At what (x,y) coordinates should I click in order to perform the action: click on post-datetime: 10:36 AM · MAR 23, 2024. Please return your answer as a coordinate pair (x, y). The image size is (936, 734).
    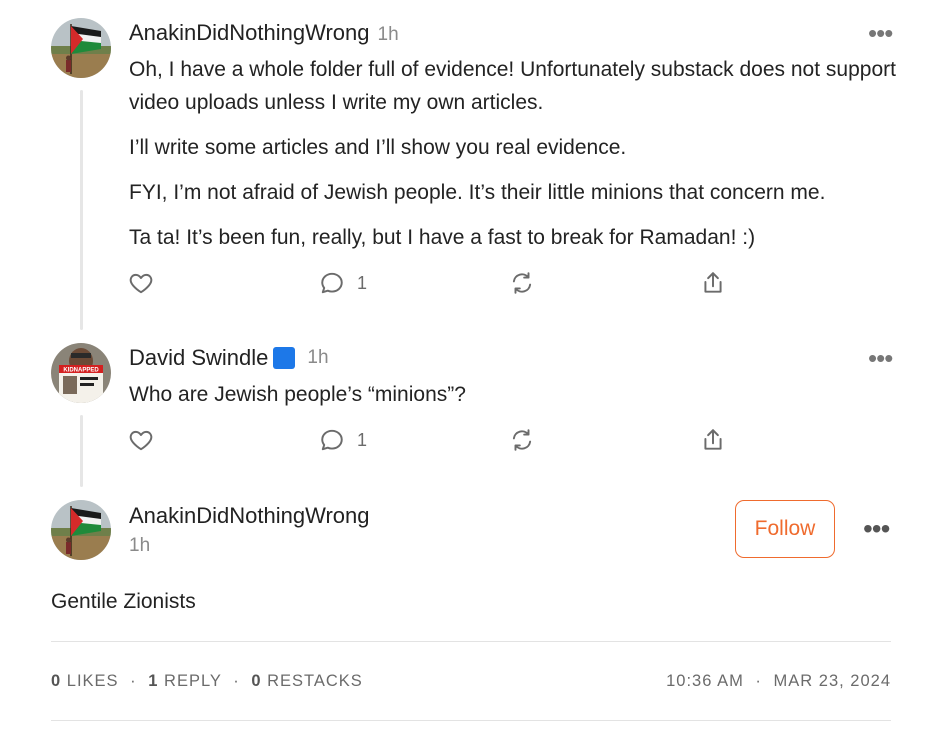
    Looking at the image, I should click on (778, 681).